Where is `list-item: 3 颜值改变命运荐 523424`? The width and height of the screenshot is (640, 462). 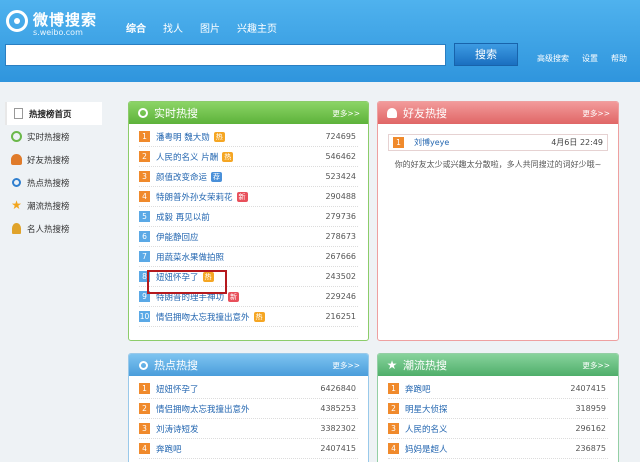
list-item: 3 颜值改变命运荐 523424 is located at coordinates (248, 177).